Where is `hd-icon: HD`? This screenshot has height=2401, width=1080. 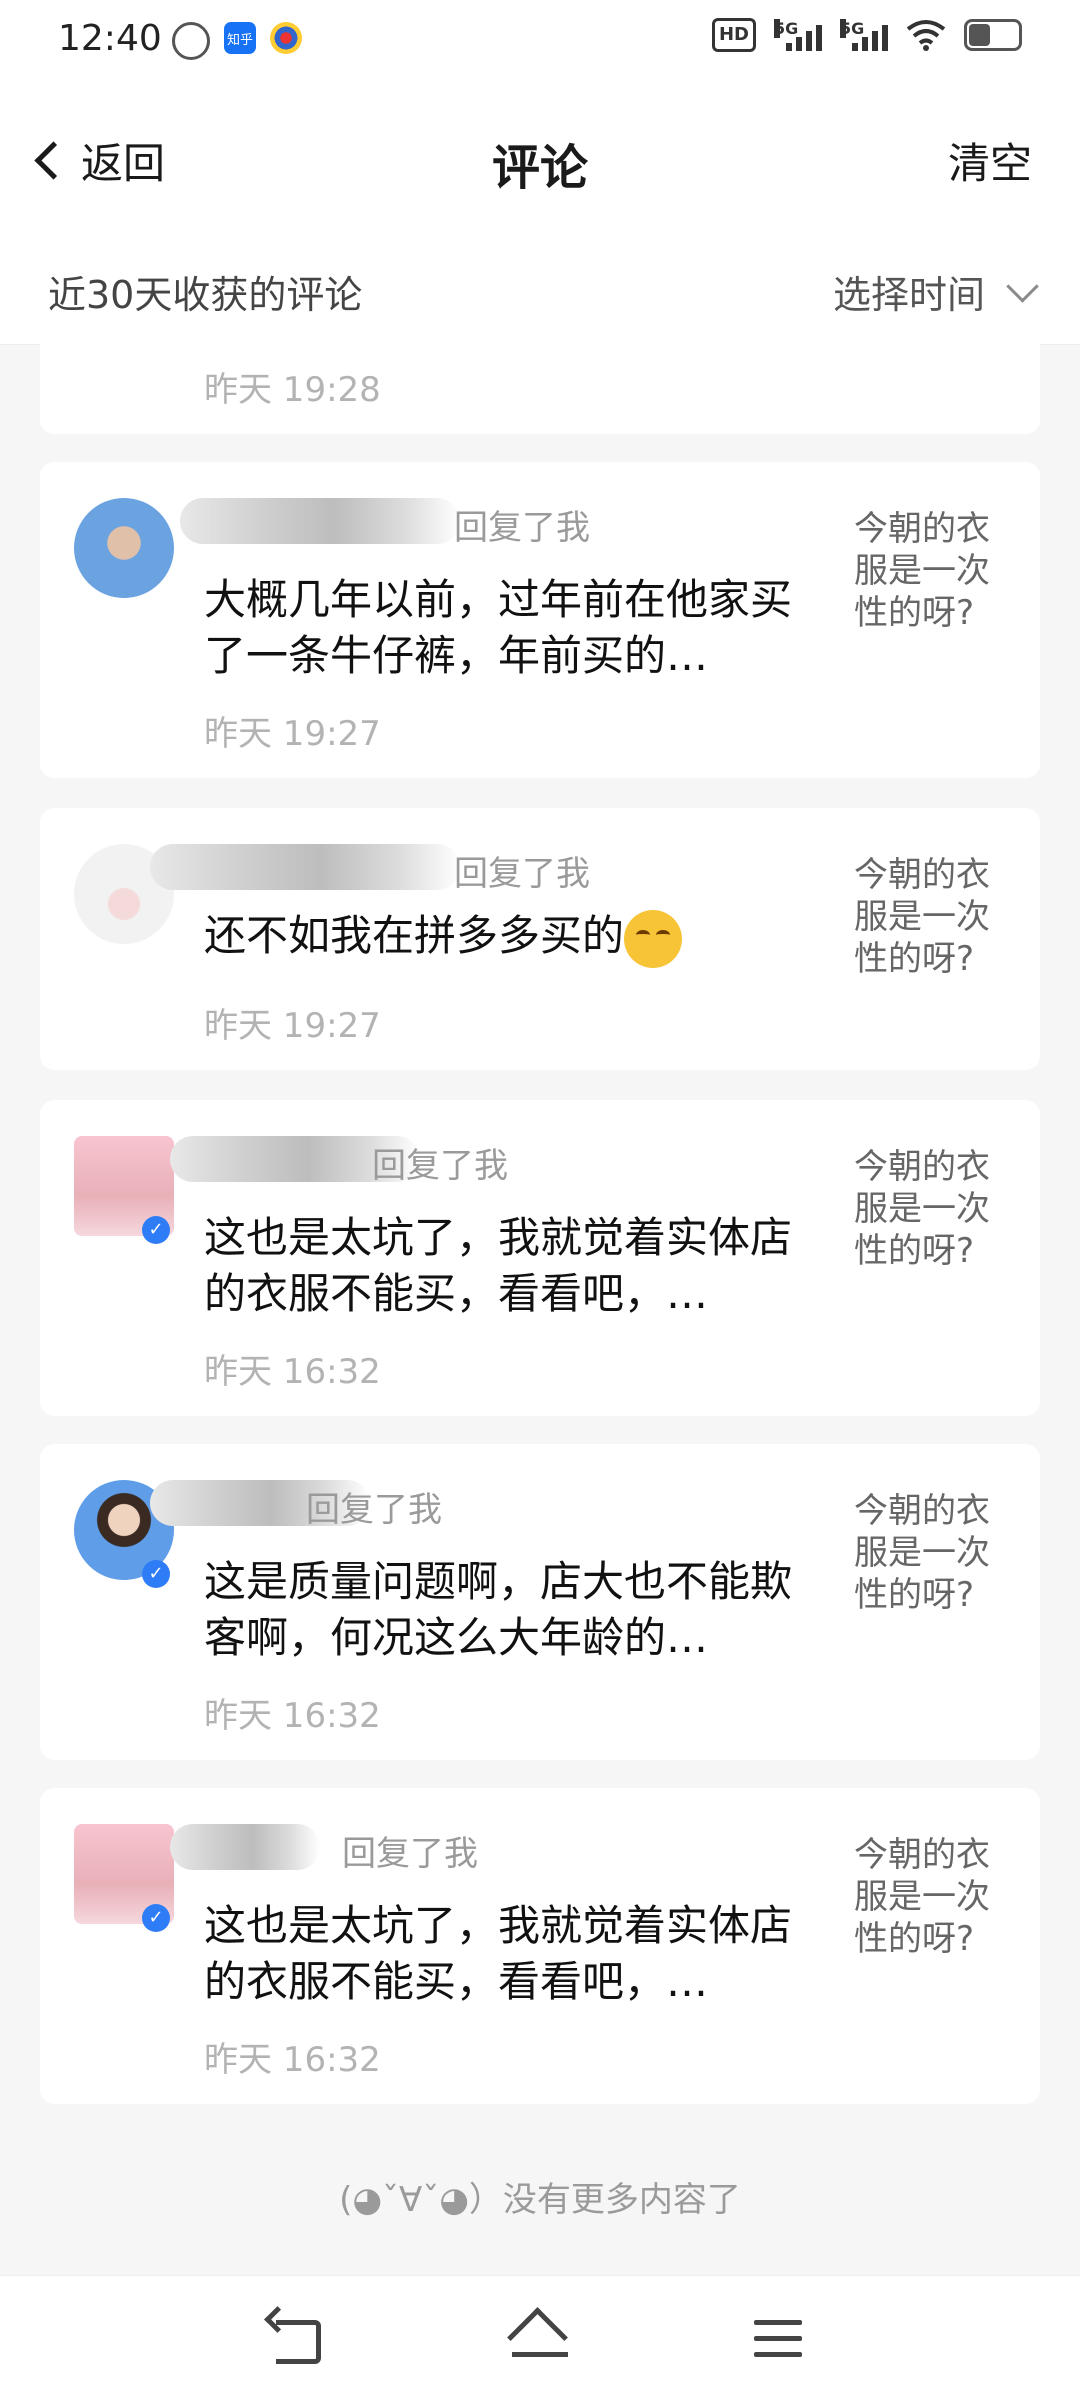 hd-icon: HD is located at coordinates (733, 35).